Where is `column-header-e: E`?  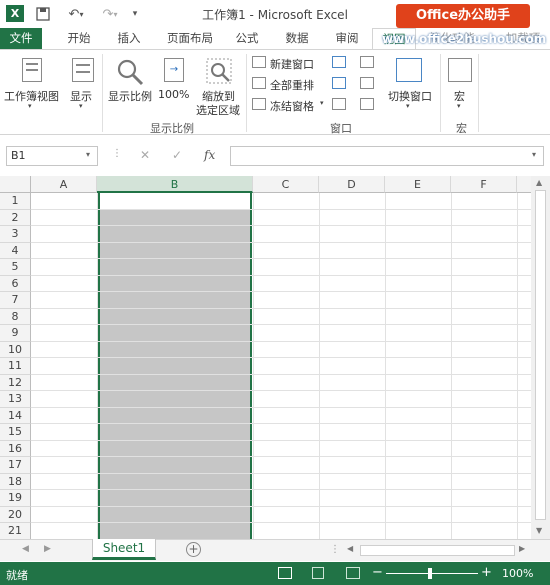
column-header-e: E is located at coordinates (418, 184).